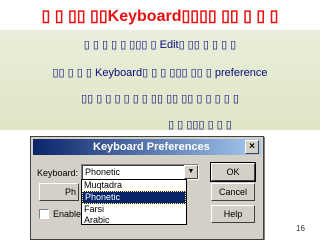 The height and width of the screenshot is (240, 320). Describe the element at coordinates (140, 172) in the screenshot. I see `keyboard-select: Phonetic ▼` at that location.